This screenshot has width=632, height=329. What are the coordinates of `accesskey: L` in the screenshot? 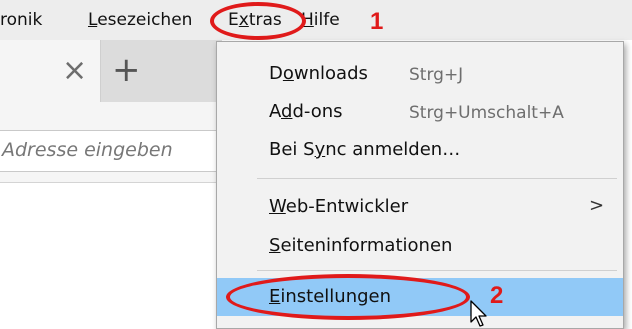 It's located at (93, 20).